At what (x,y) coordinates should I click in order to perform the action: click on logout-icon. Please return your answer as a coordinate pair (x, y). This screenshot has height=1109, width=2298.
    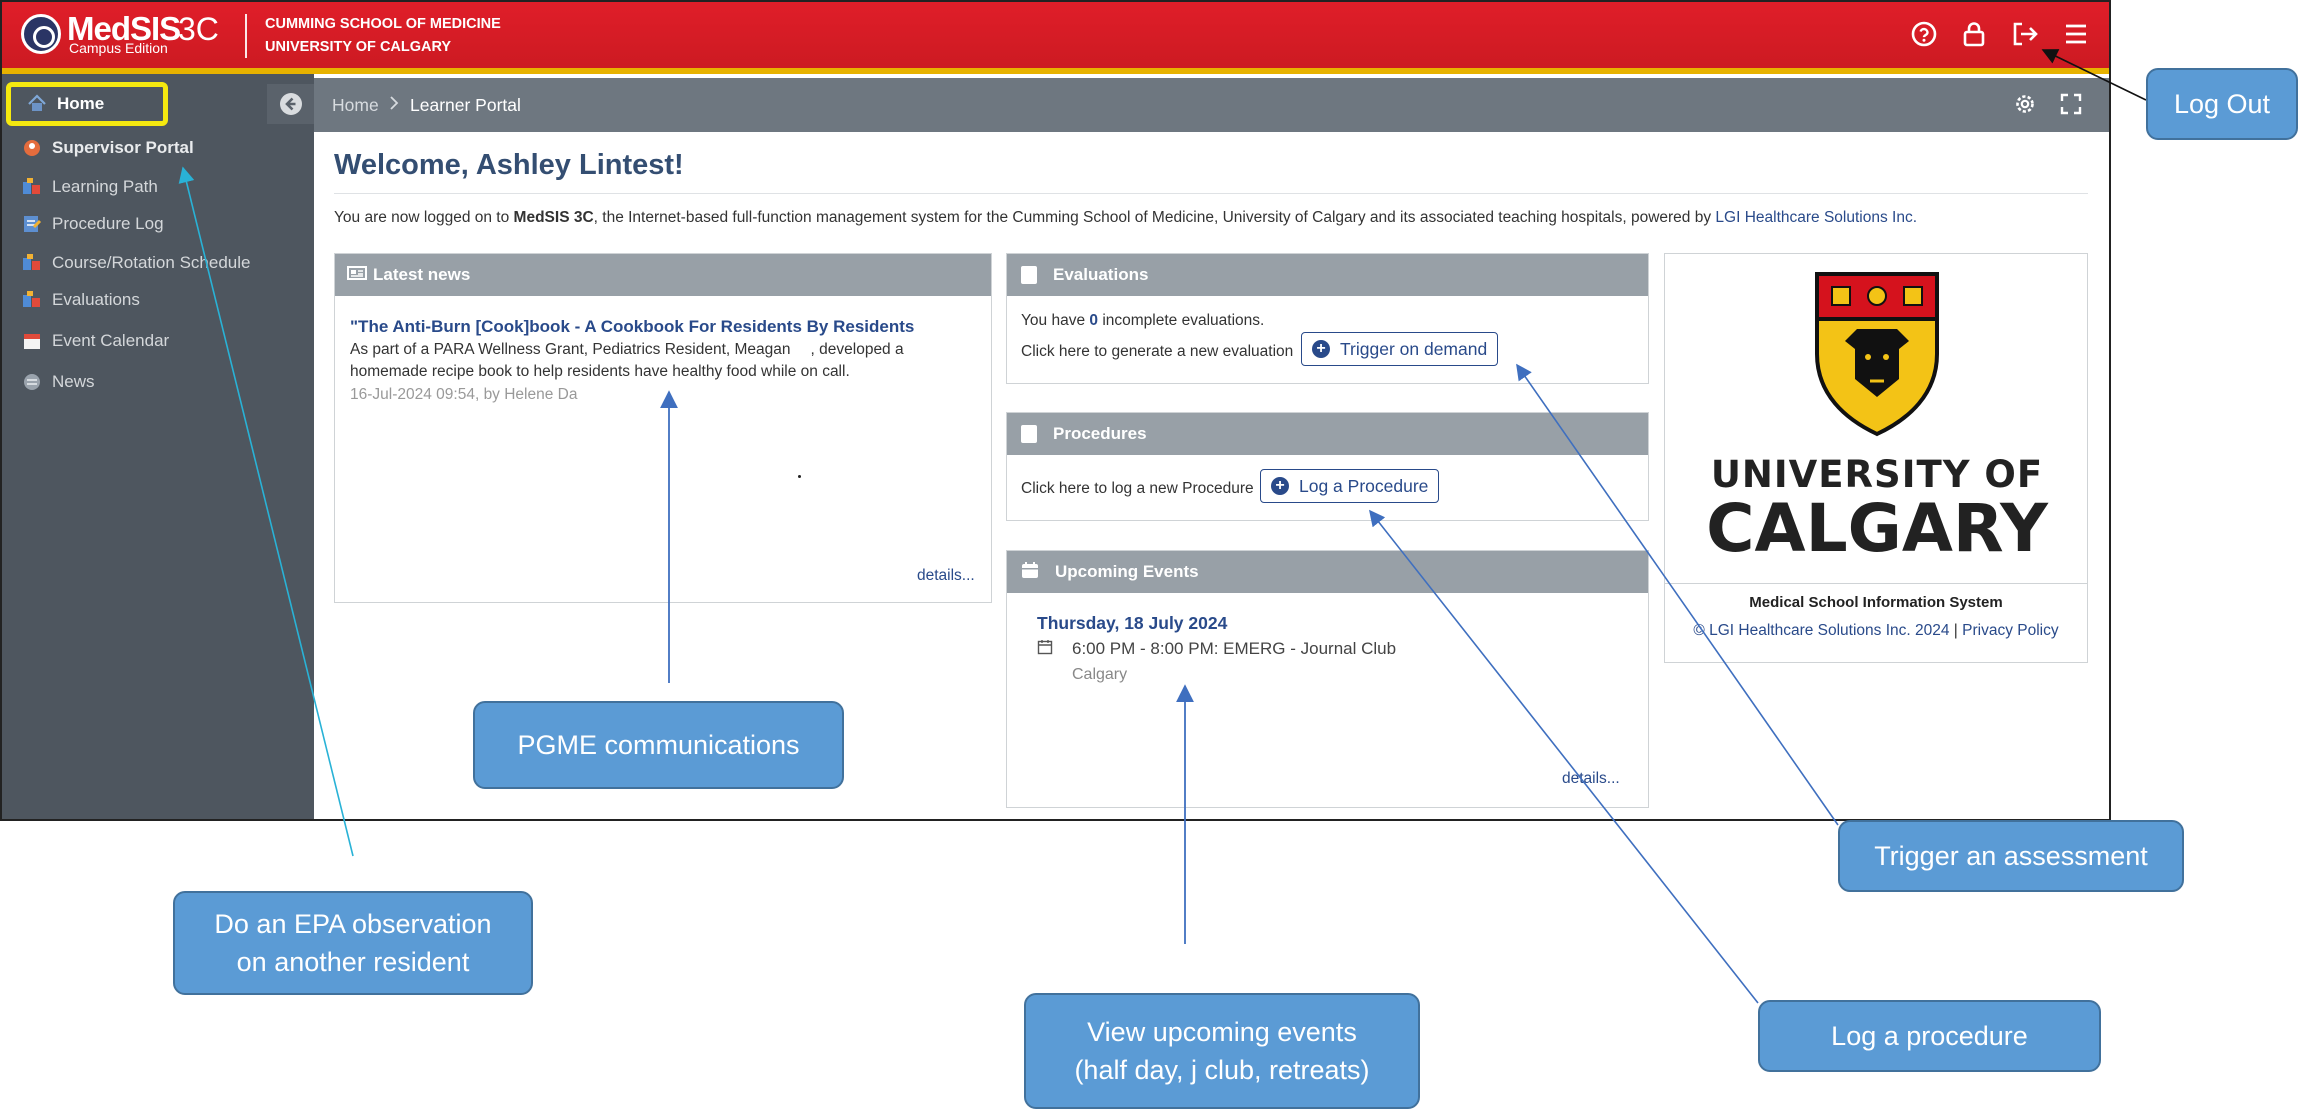
    Looking at the image, I should click on (2025, 34).